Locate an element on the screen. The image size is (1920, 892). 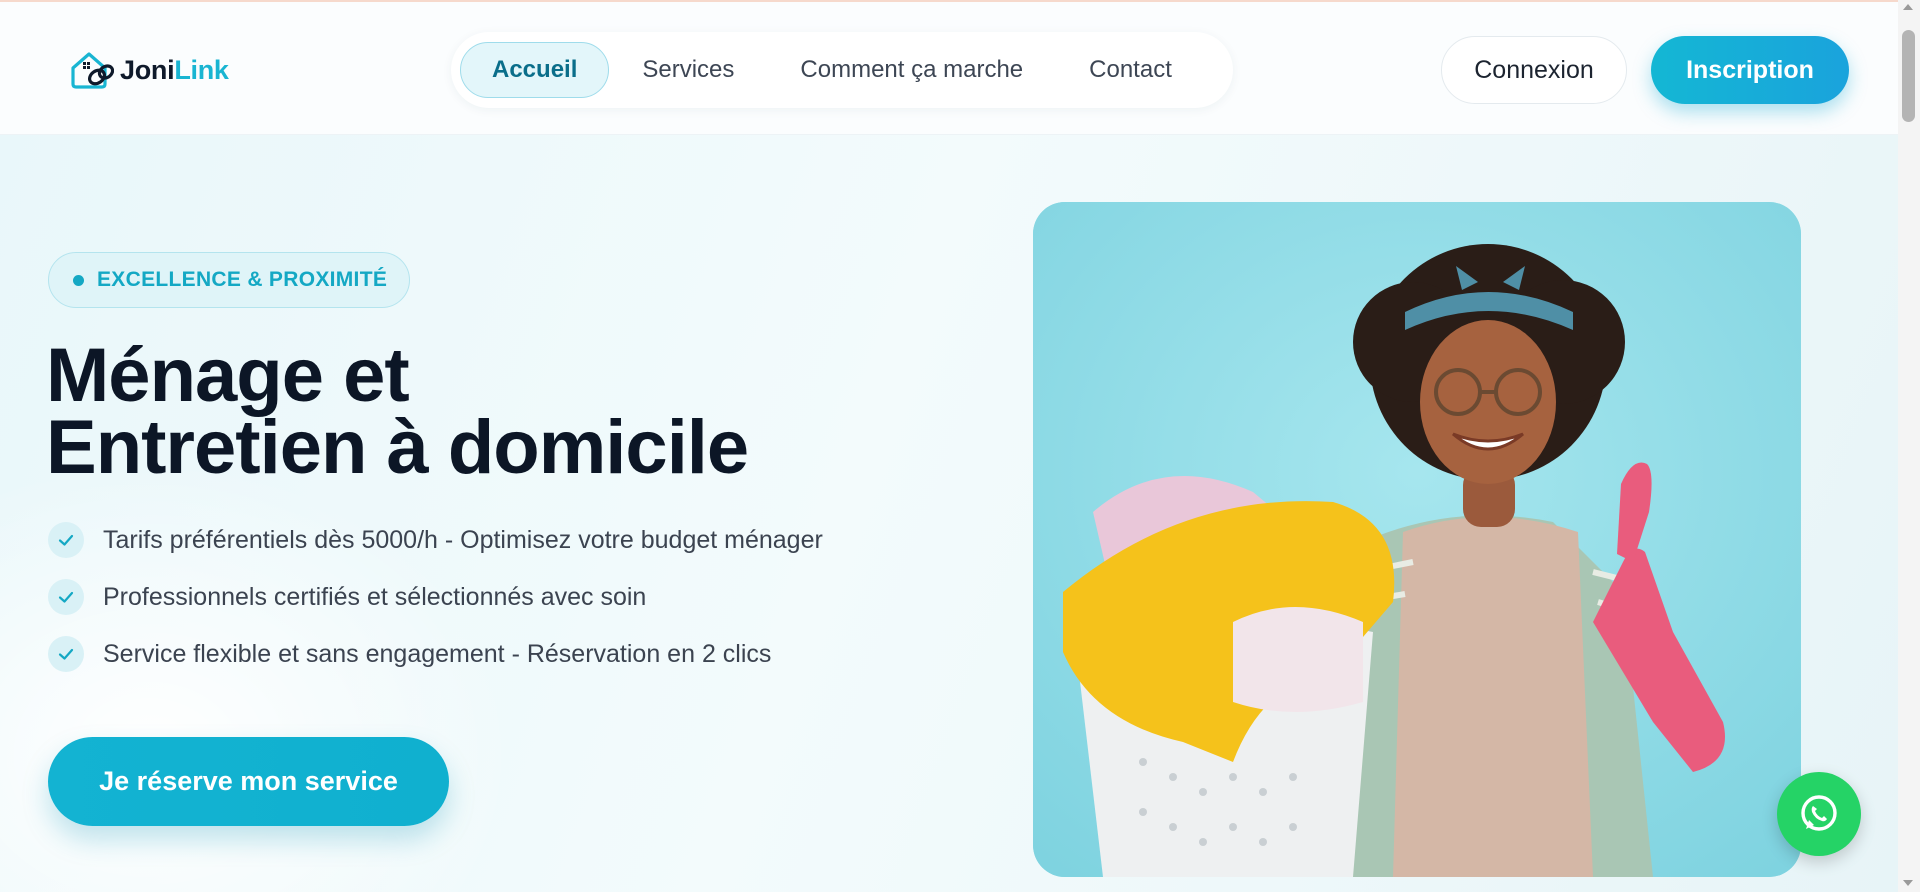
nav-item-services: Services is located at coordinates (688, 70).